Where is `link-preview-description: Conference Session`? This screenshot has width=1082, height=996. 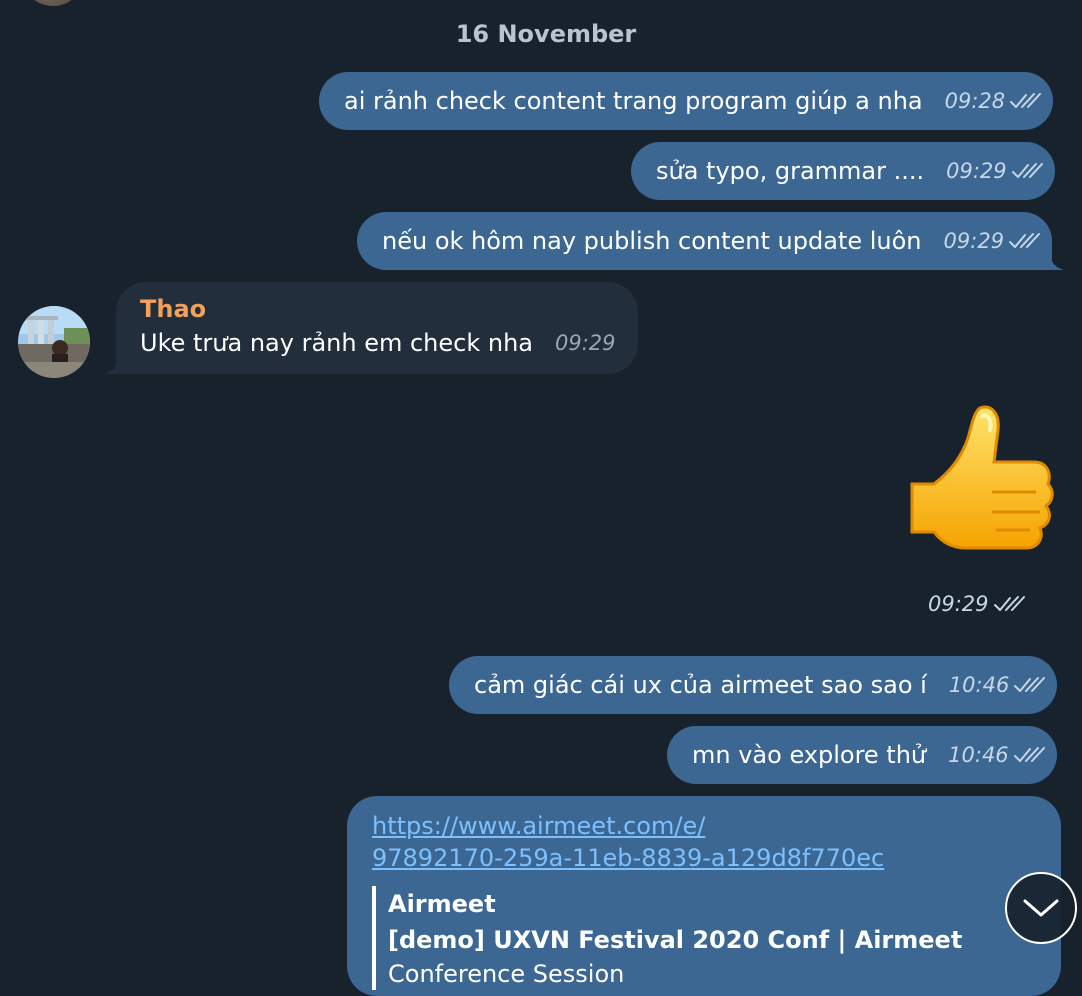 link-preview-description: Conference Session is located at coordinates (506, 974).